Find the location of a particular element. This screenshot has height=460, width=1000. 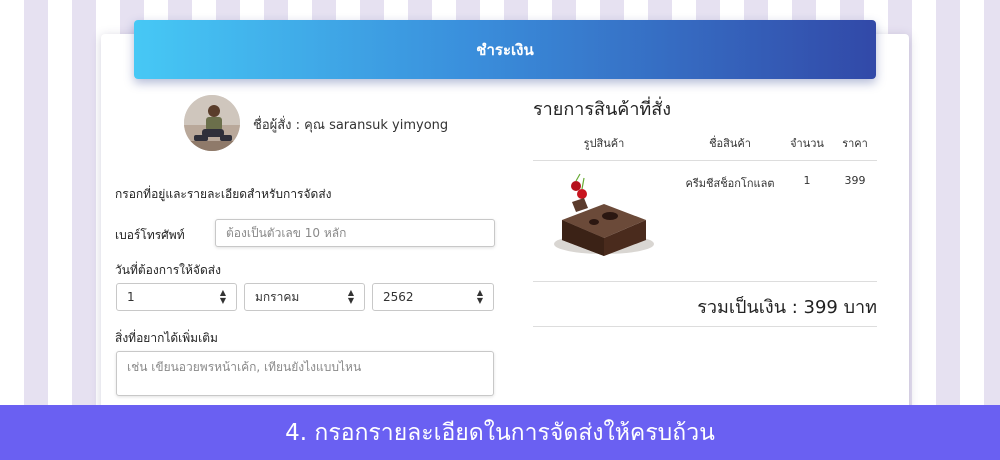

month-value: มกราคม is located at coordinates (277, 296).